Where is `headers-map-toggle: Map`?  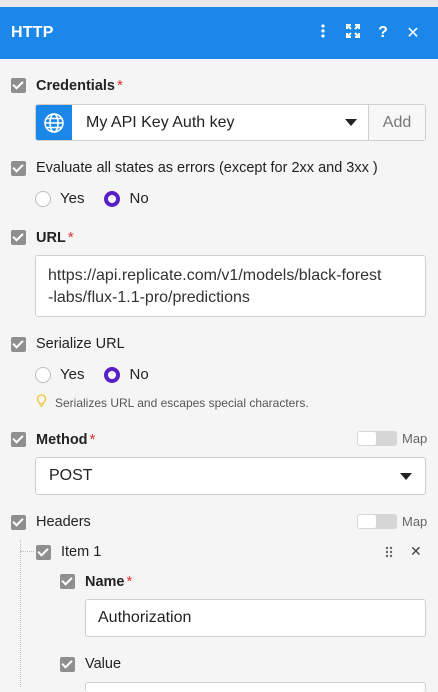
headers-map-toggle: Map is located at coordinates (392, 521).